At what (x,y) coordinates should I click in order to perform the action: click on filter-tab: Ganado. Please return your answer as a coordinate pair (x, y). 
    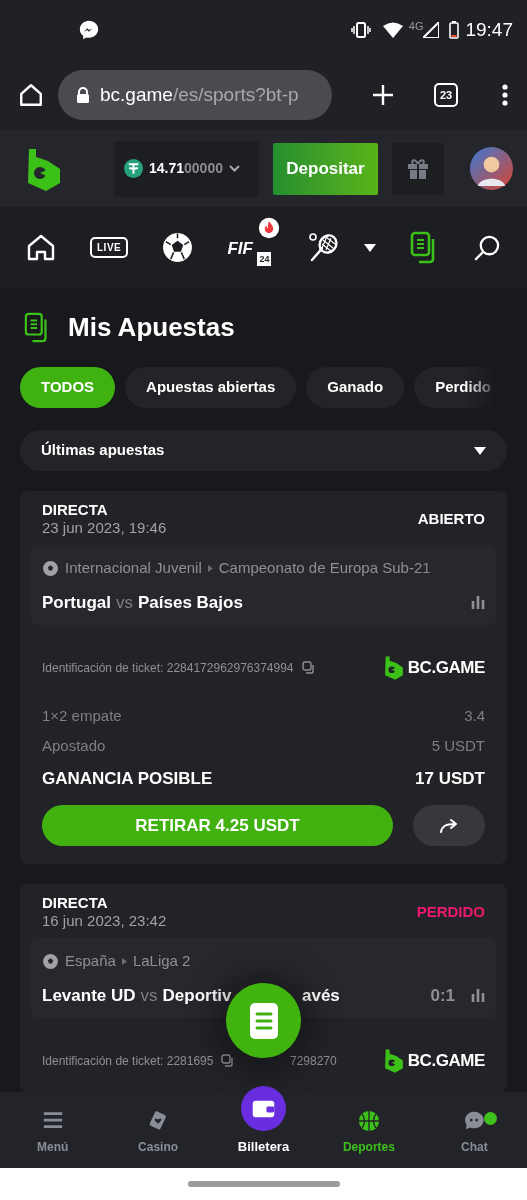
    Looking at the image, I should click on (355, 387).